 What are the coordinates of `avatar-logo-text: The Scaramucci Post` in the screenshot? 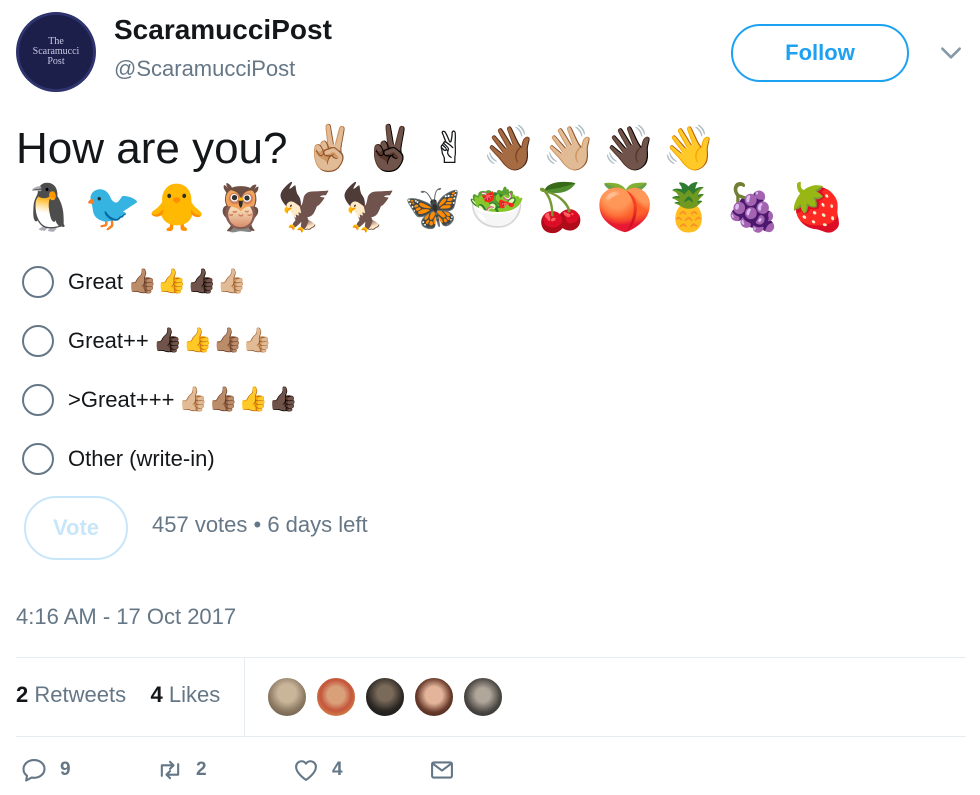 It's located at (56, 51).